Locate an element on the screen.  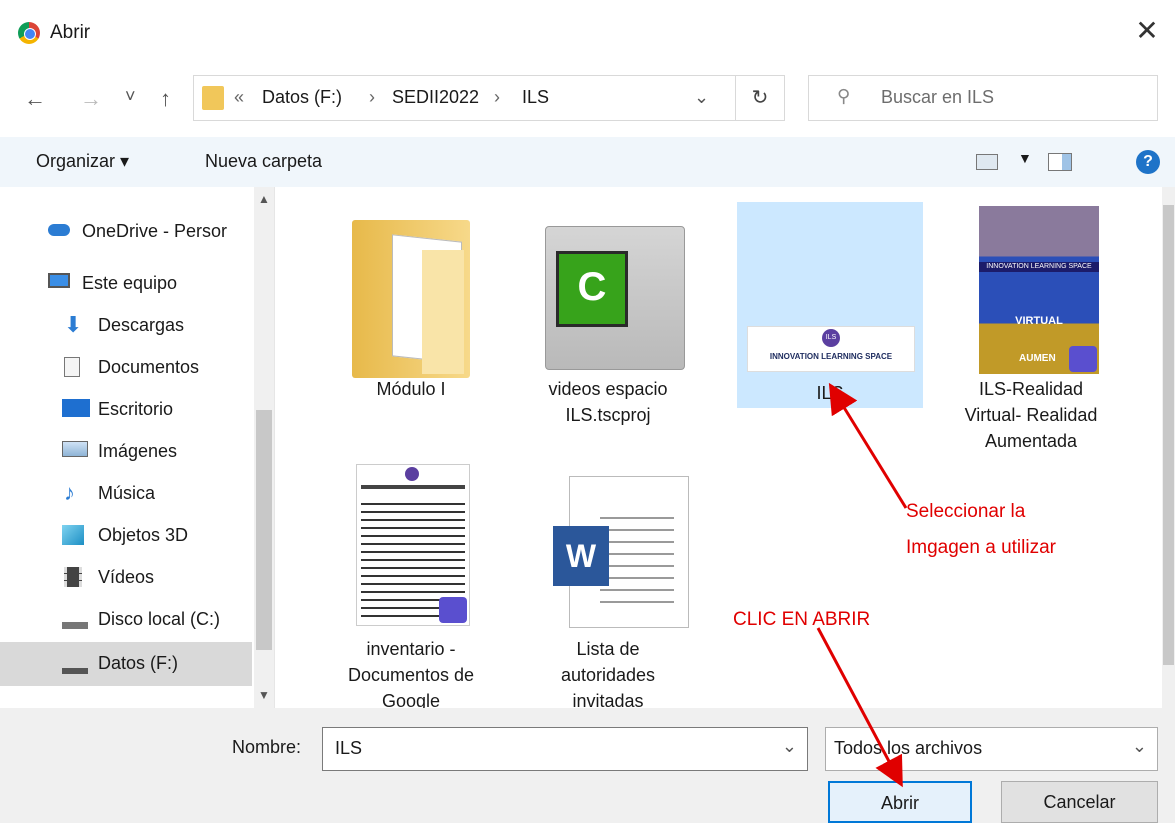
arrow-to-abrir is located at coordinates (859, 707).